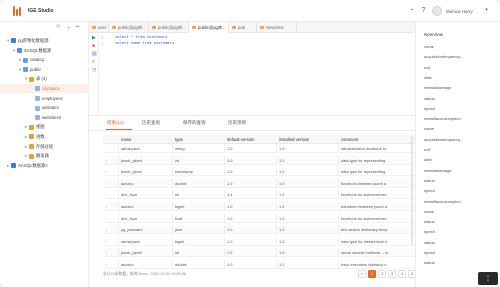 This screenshot has height=287, width=500. What do you see at coordinates (141, 38) in the screenshot?
I see `code-line: select * from customers` at bounding box center [141, 38].